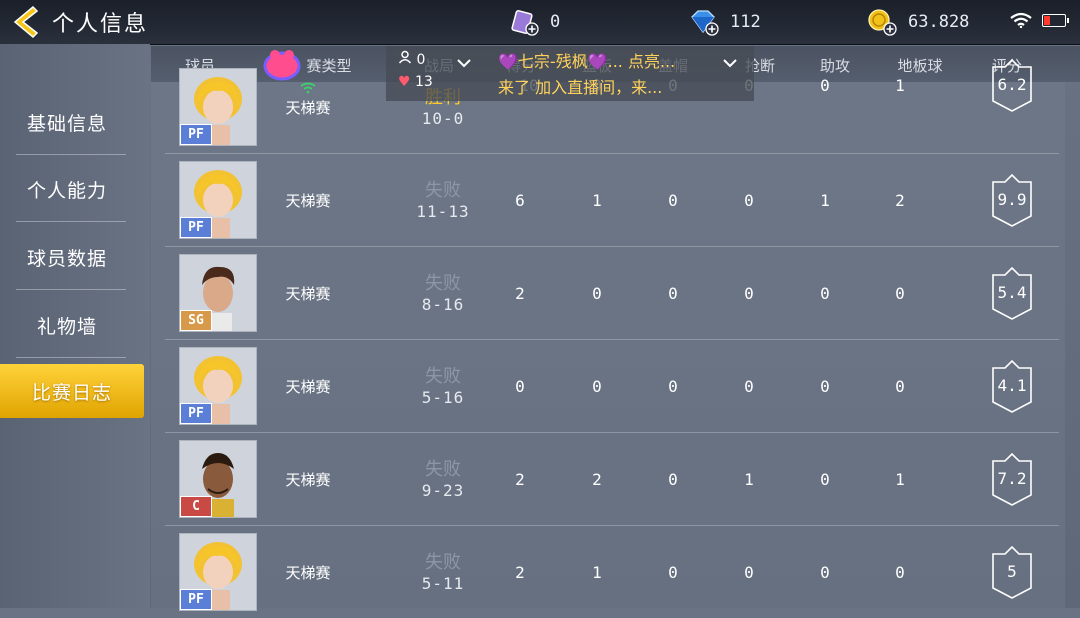 This screenshot has width=1080, height=618. What do you see at coordinates (1055, 20) in the screenshot?
I see `battery-icon` at bounding box center [1055, 20].